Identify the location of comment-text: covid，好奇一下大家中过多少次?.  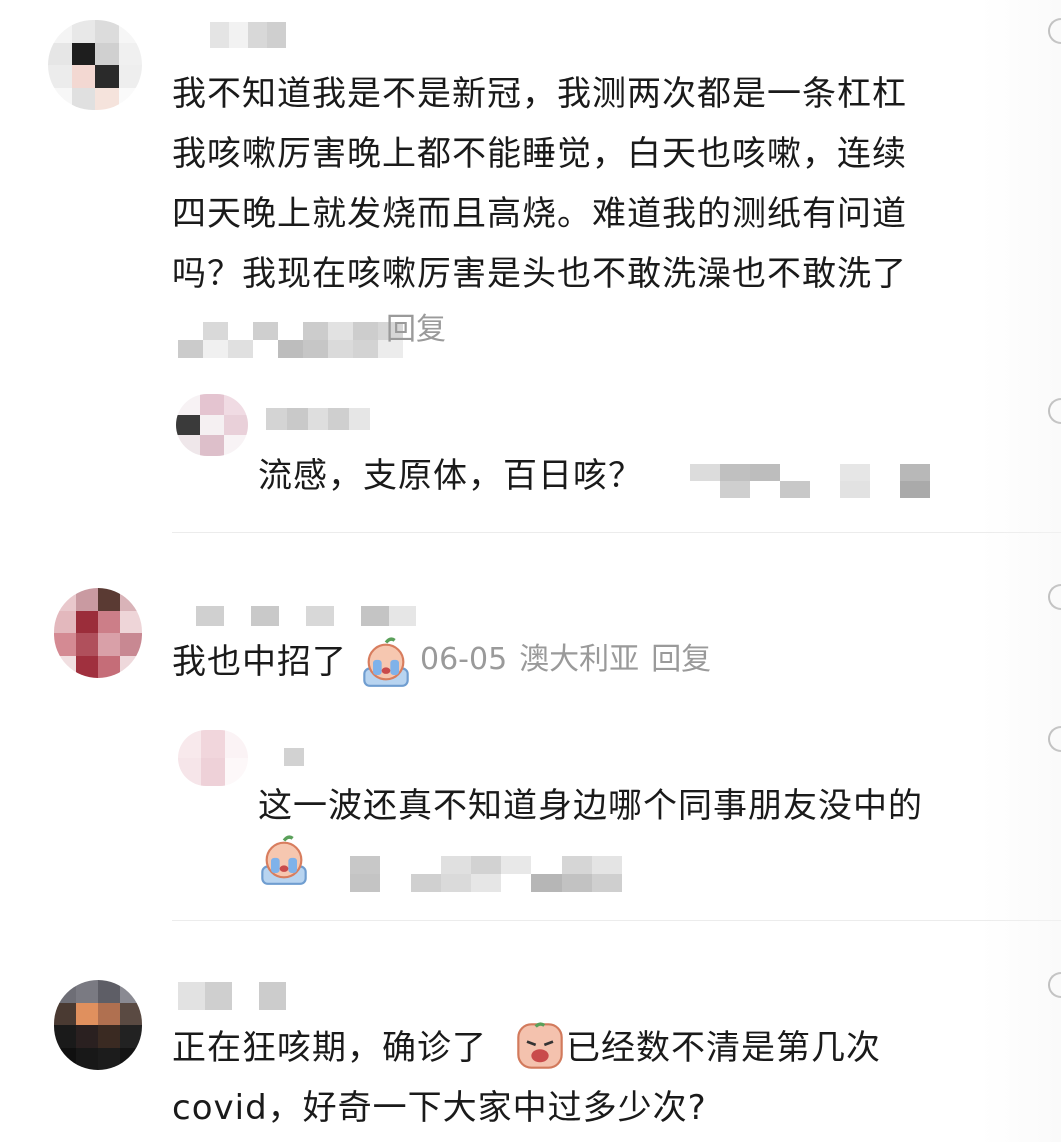
(439, 1108).